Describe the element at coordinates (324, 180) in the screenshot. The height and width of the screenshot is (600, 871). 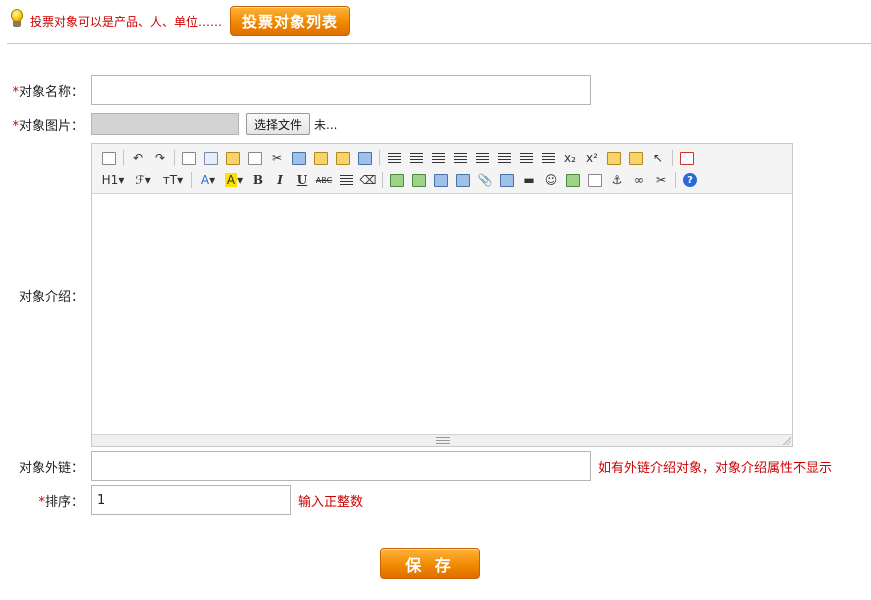
I see `strikethrough-icon: ABC` at that location.